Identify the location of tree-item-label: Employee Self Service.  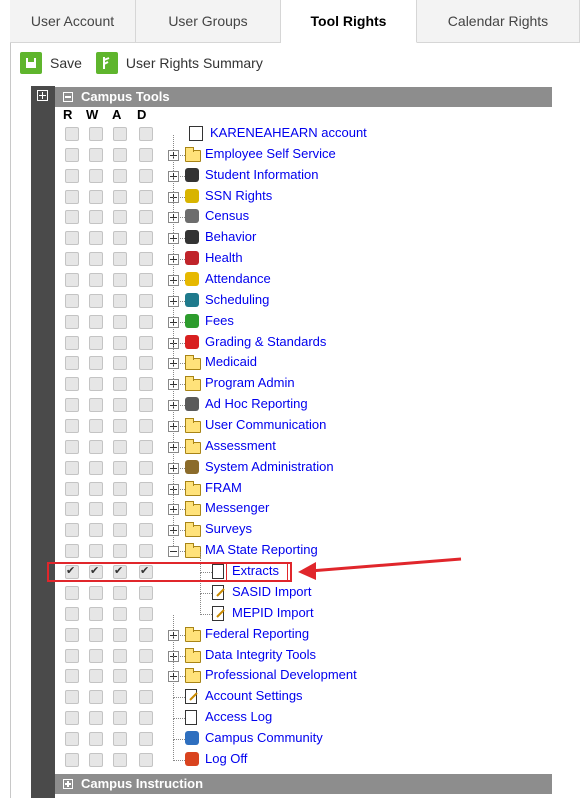
(270, 153).